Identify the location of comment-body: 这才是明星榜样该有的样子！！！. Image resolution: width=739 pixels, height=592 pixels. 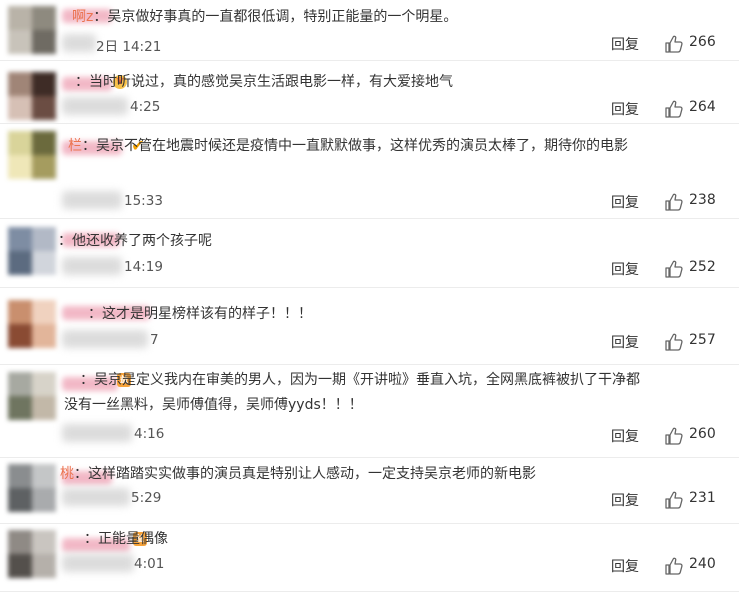
(207, 314).